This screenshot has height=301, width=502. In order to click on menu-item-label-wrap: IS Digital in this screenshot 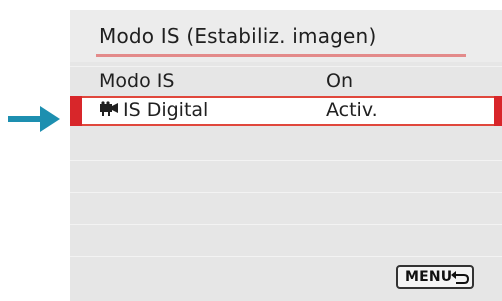, I will do `click(153, 110)`.